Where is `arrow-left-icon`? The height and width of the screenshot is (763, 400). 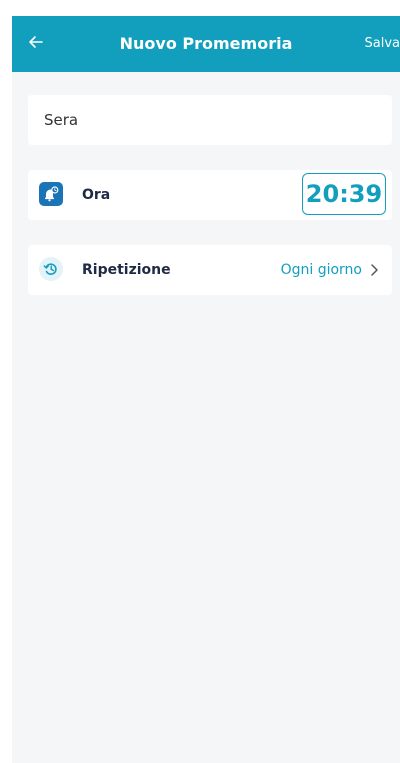 arrow-left-icon is located at coordinates (36, 44).